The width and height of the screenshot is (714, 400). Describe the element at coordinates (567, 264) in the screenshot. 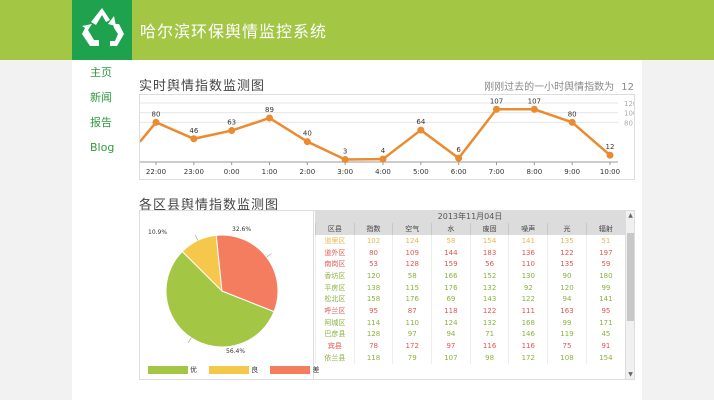

I see `table-cell: 135` at that location.